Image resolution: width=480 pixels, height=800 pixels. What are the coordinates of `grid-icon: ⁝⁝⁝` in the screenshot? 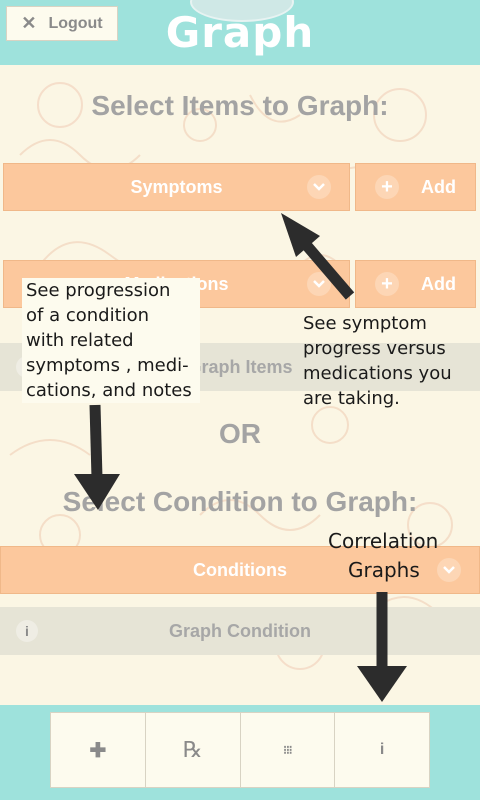 It's located at (288, 750).